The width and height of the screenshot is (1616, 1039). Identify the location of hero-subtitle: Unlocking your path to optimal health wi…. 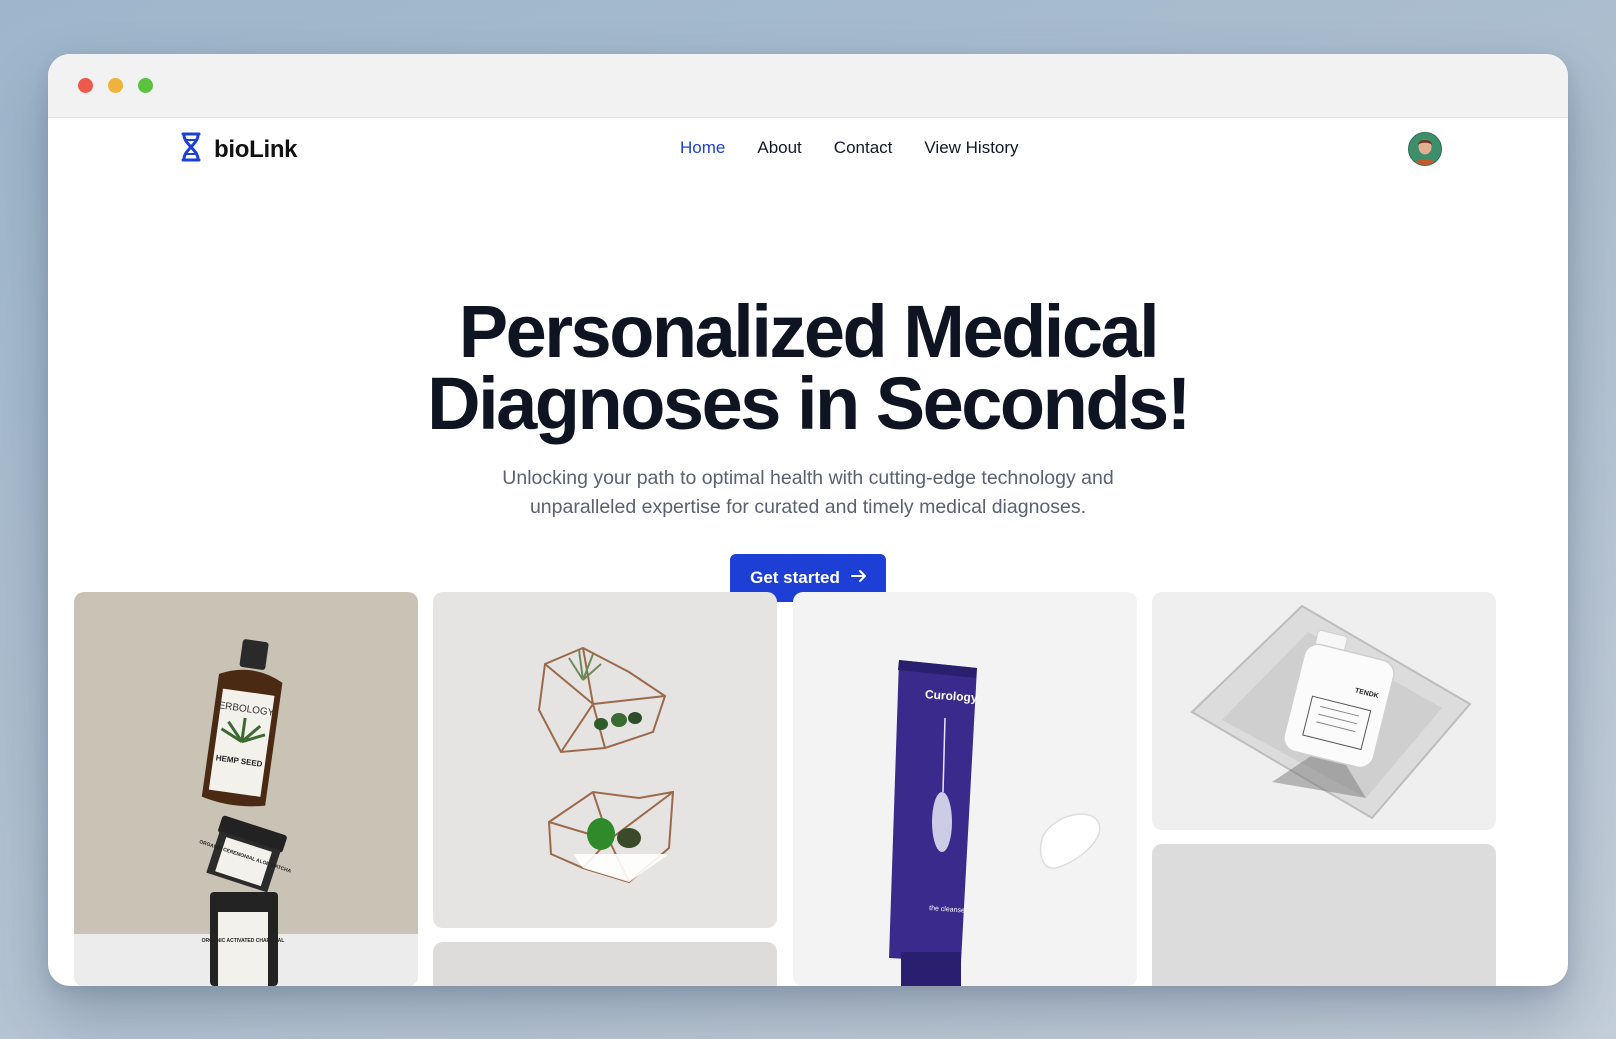
(808, 492).